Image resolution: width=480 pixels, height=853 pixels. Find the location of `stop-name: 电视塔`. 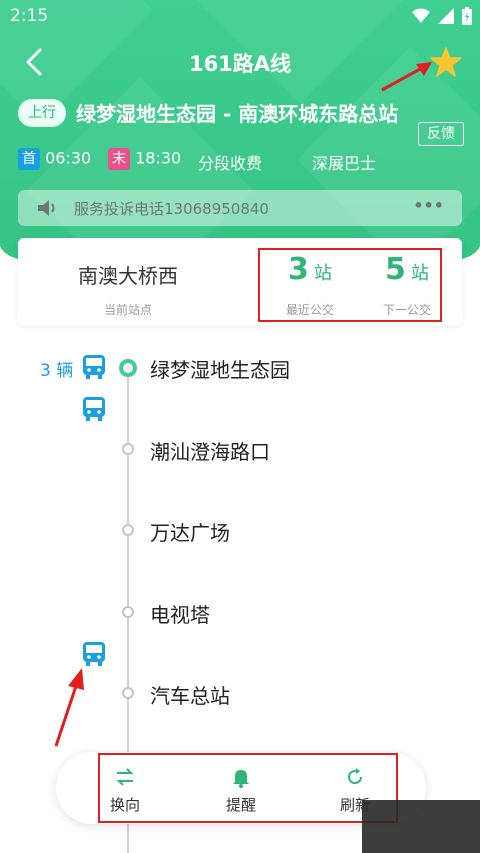

stop-name: 电视塔 is located at coordinates (180, 613).